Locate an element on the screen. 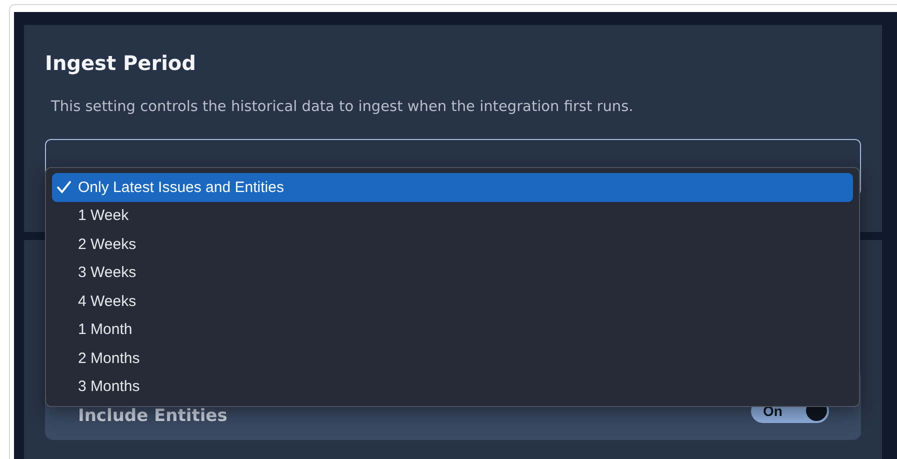 The height and width of the screenshot is (459, 897). setting-label: Include Entities is located at coordinates (153, 416).